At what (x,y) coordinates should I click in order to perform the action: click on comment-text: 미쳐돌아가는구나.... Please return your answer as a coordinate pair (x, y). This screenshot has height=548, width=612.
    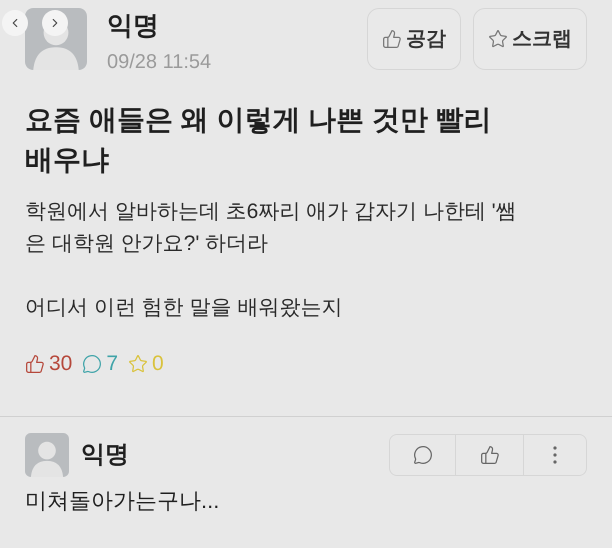
    Looking at the image, I should click on (122, 500).